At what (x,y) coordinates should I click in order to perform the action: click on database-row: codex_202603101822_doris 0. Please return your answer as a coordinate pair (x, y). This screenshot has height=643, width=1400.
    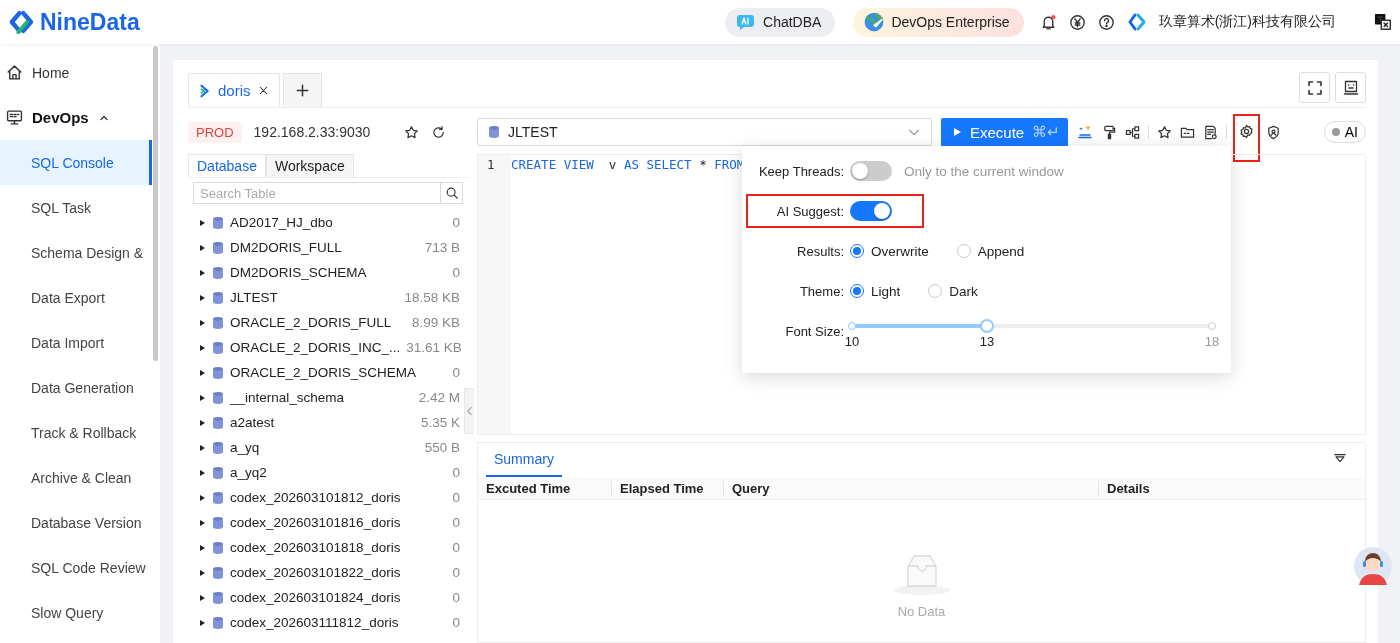
    Looking at the image, I should click on (328, 572).